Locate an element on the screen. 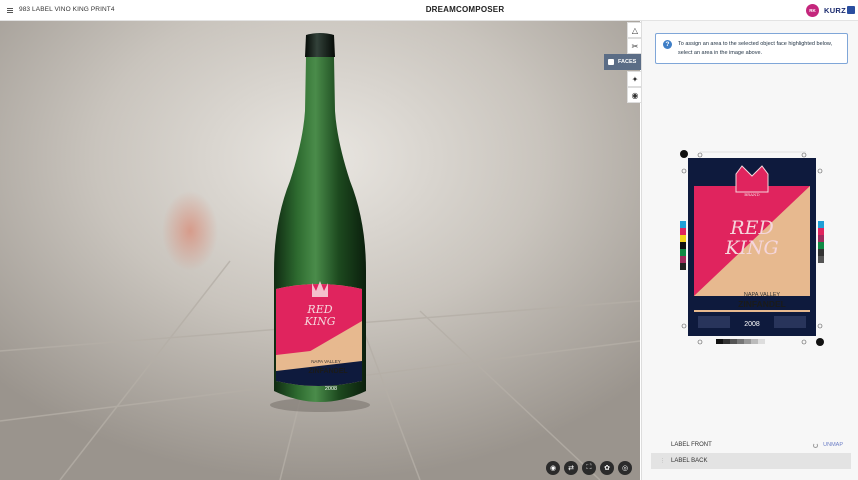 The height and width of the screenshot is (480, 858). brand-text: KURZ is located at coordinates (835, 10).